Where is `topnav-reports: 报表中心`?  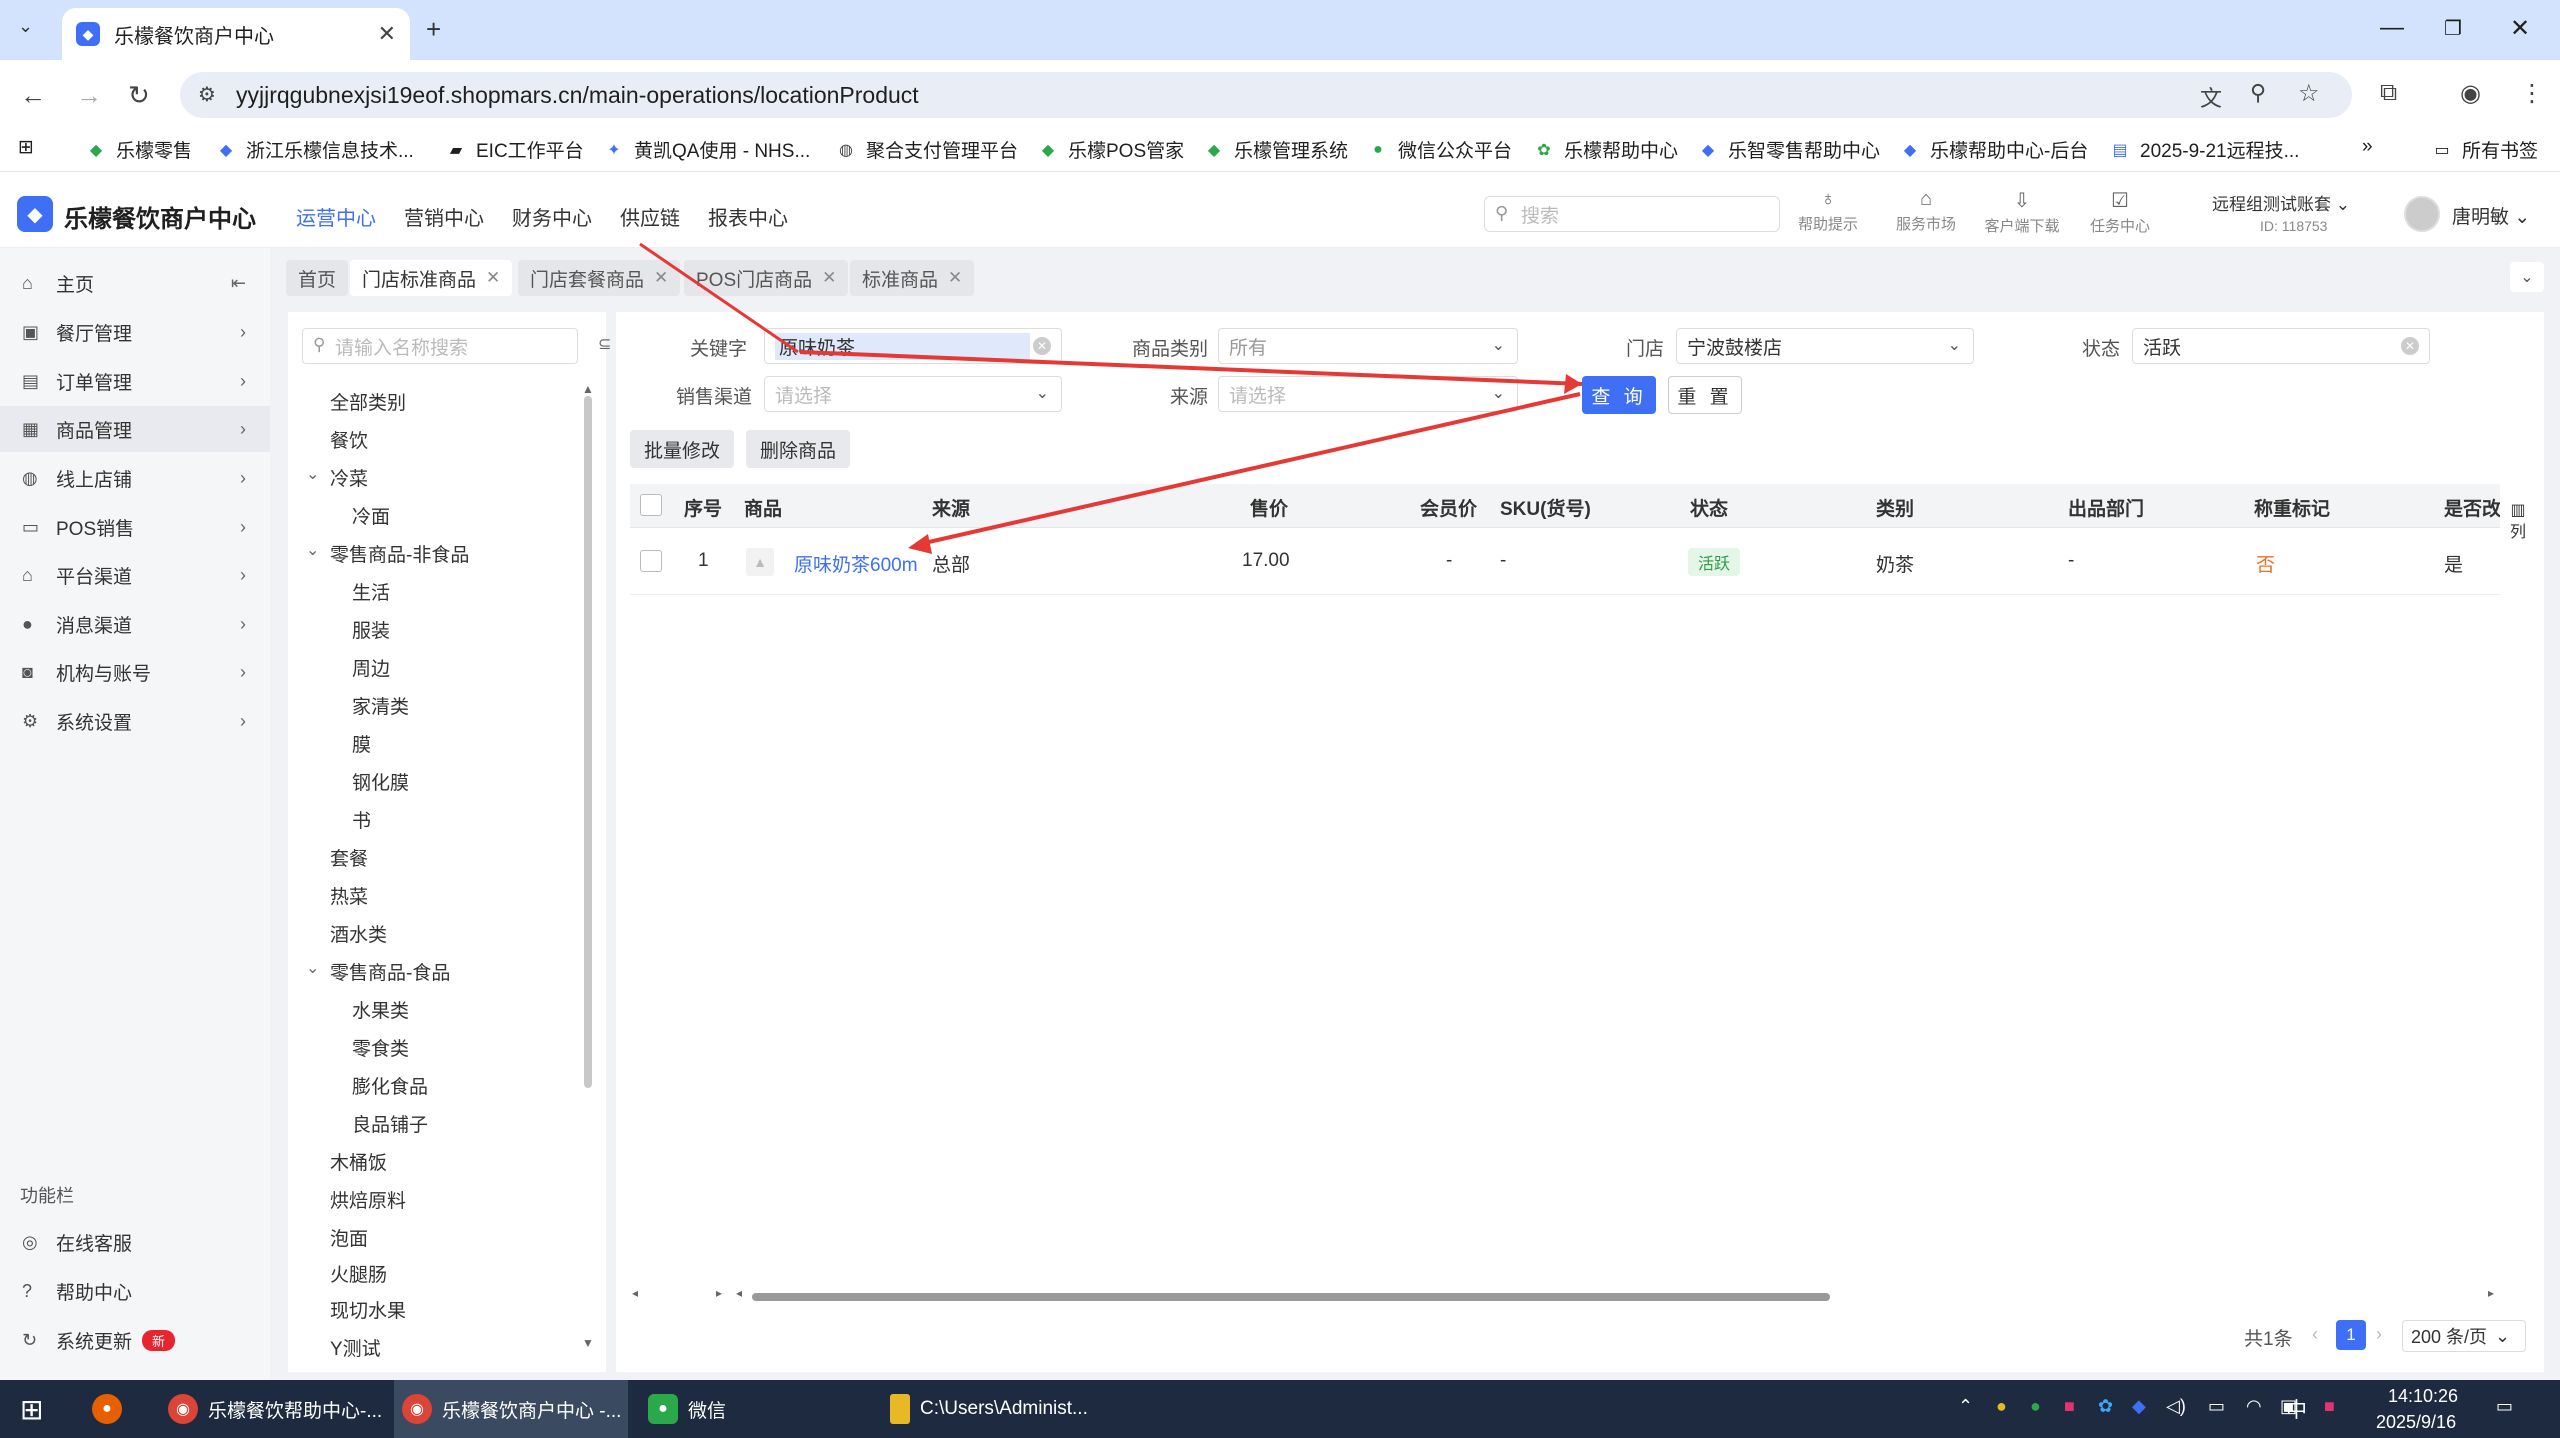
topnav-reports: 报表中心 is located at coordinates (748, 216).